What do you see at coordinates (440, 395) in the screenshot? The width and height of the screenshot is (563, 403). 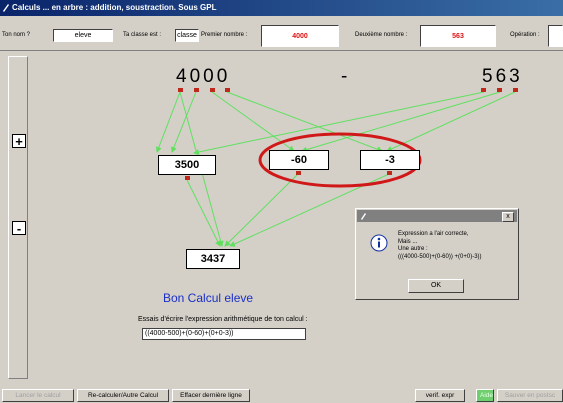 I see `verify-expression-button: verif. expr` at bounding box center [440, 395].